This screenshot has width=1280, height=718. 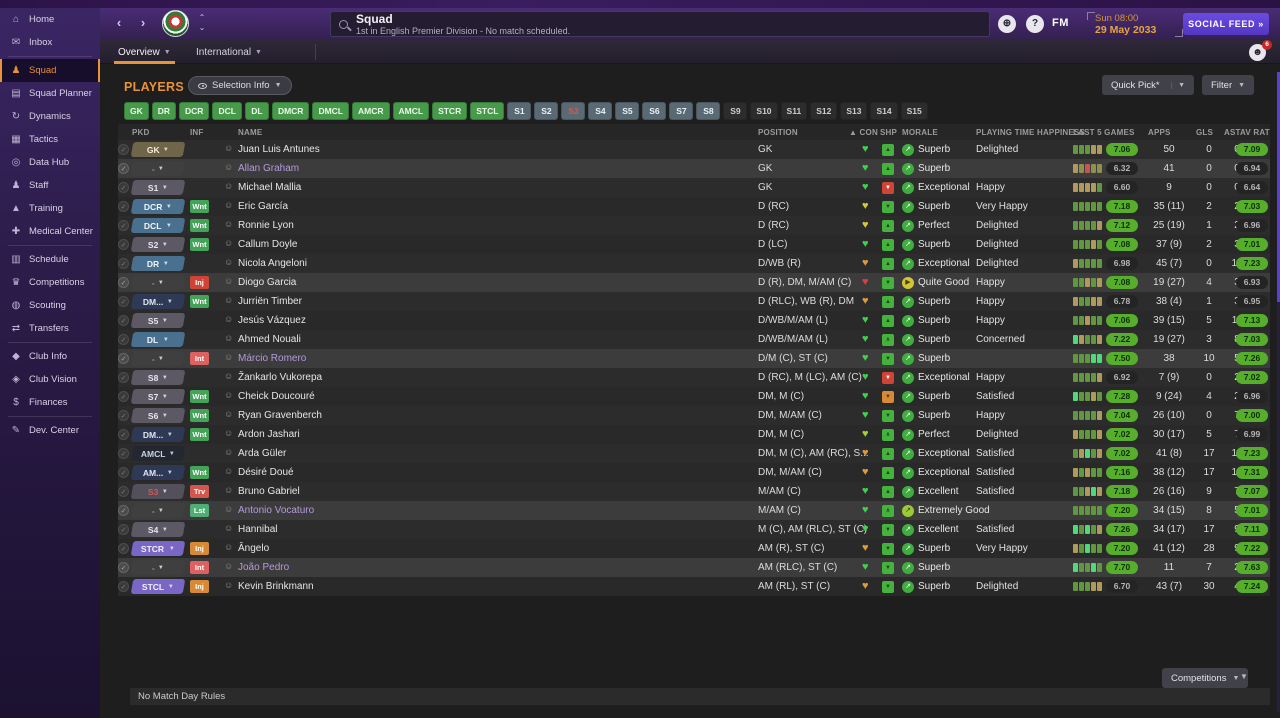 What do you see at coordinates (269, 491) in the screenshot?
I see `player-name: Bruno Gabriel` at bounding box center [269, 491].